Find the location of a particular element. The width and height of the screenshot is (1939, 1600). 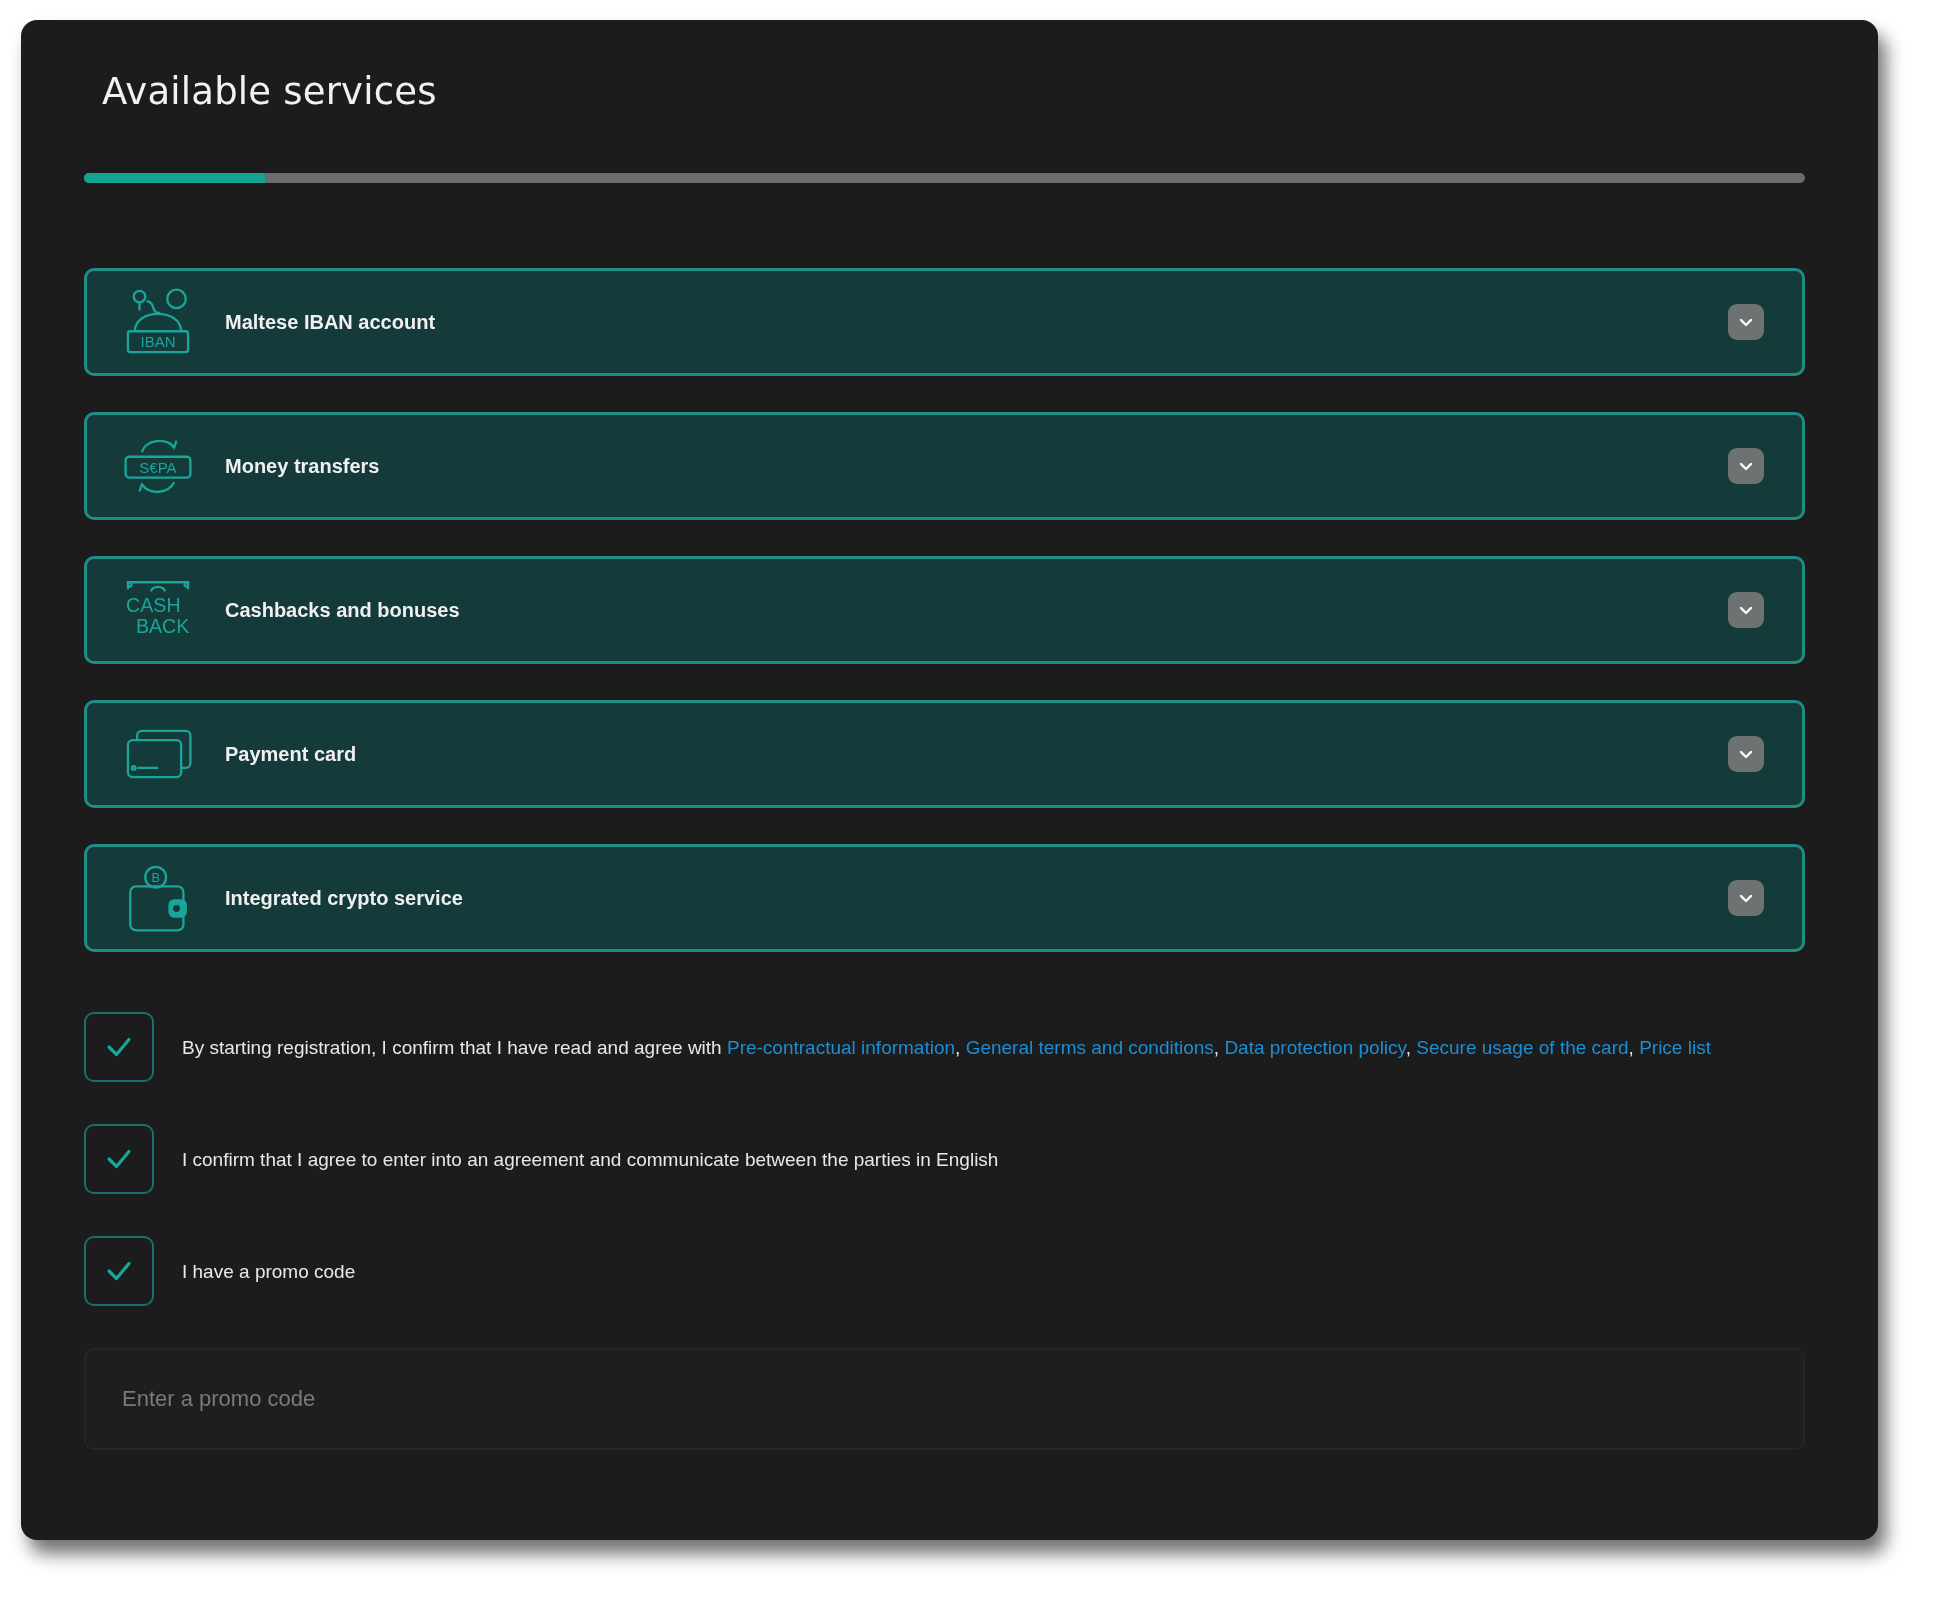

service-label: Maltese IBAN account is located at coordinates (331, 322).